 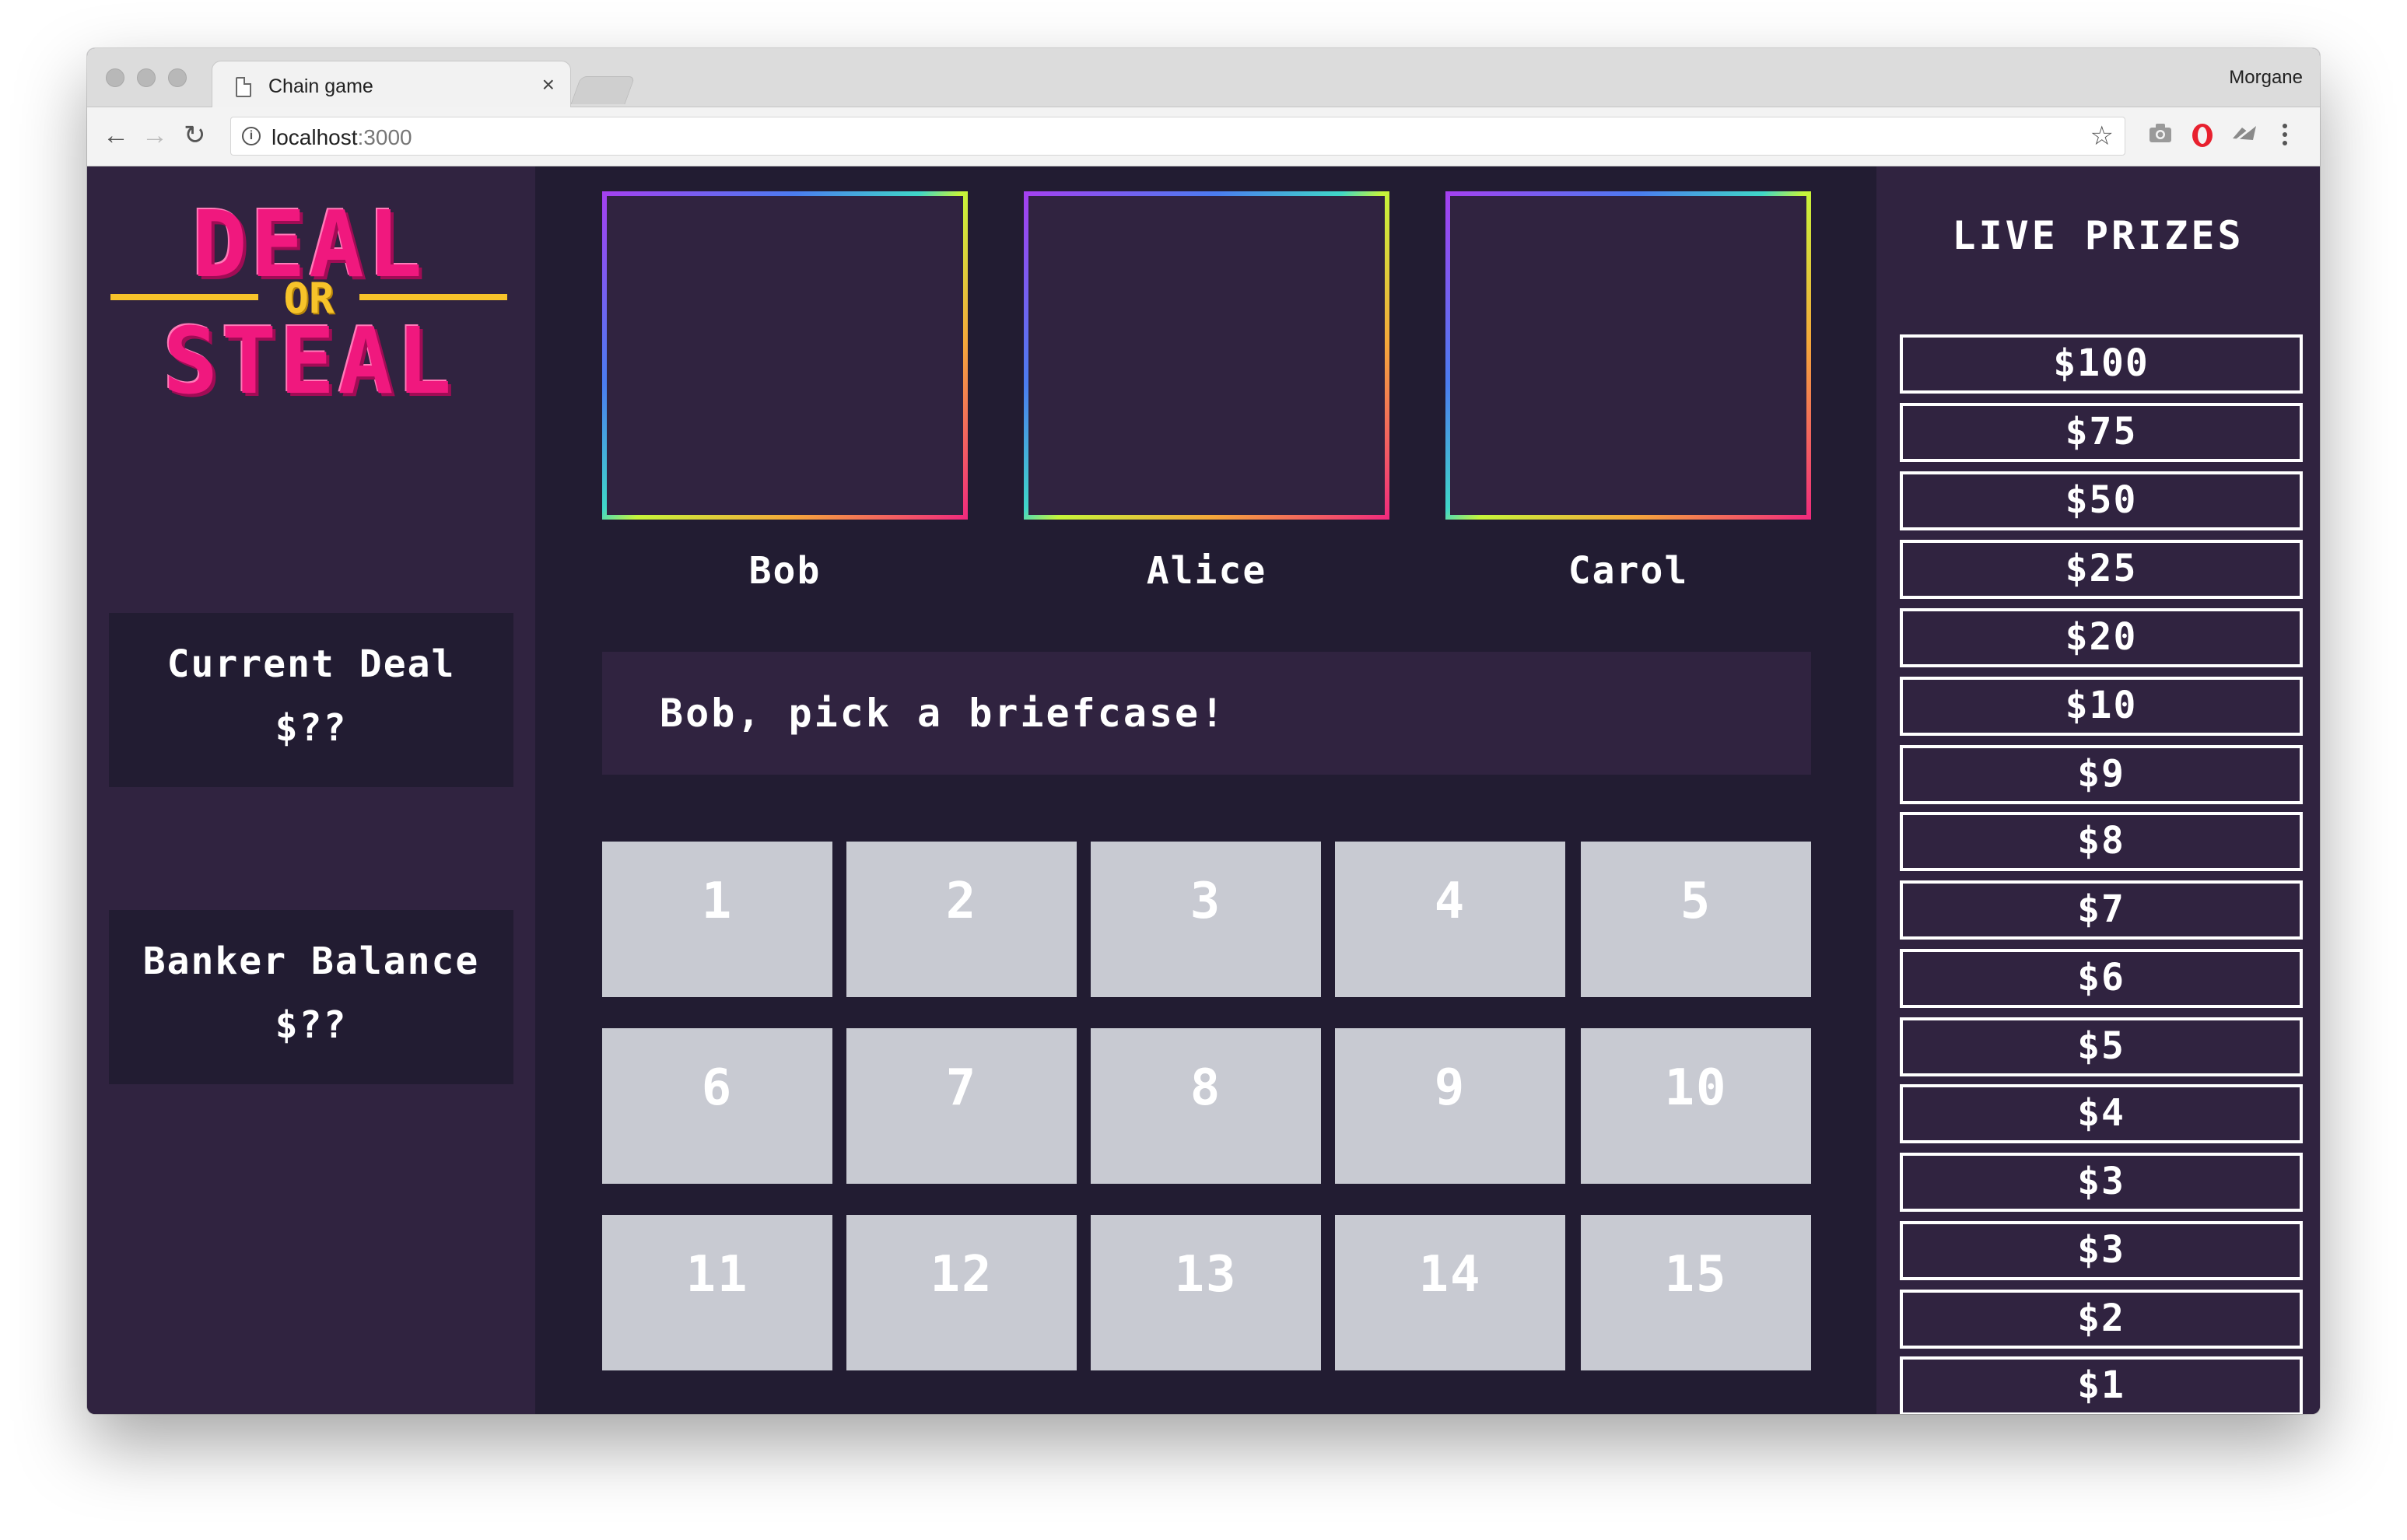 I want to click on prize-item: $8, so click(x=2101, y=842).